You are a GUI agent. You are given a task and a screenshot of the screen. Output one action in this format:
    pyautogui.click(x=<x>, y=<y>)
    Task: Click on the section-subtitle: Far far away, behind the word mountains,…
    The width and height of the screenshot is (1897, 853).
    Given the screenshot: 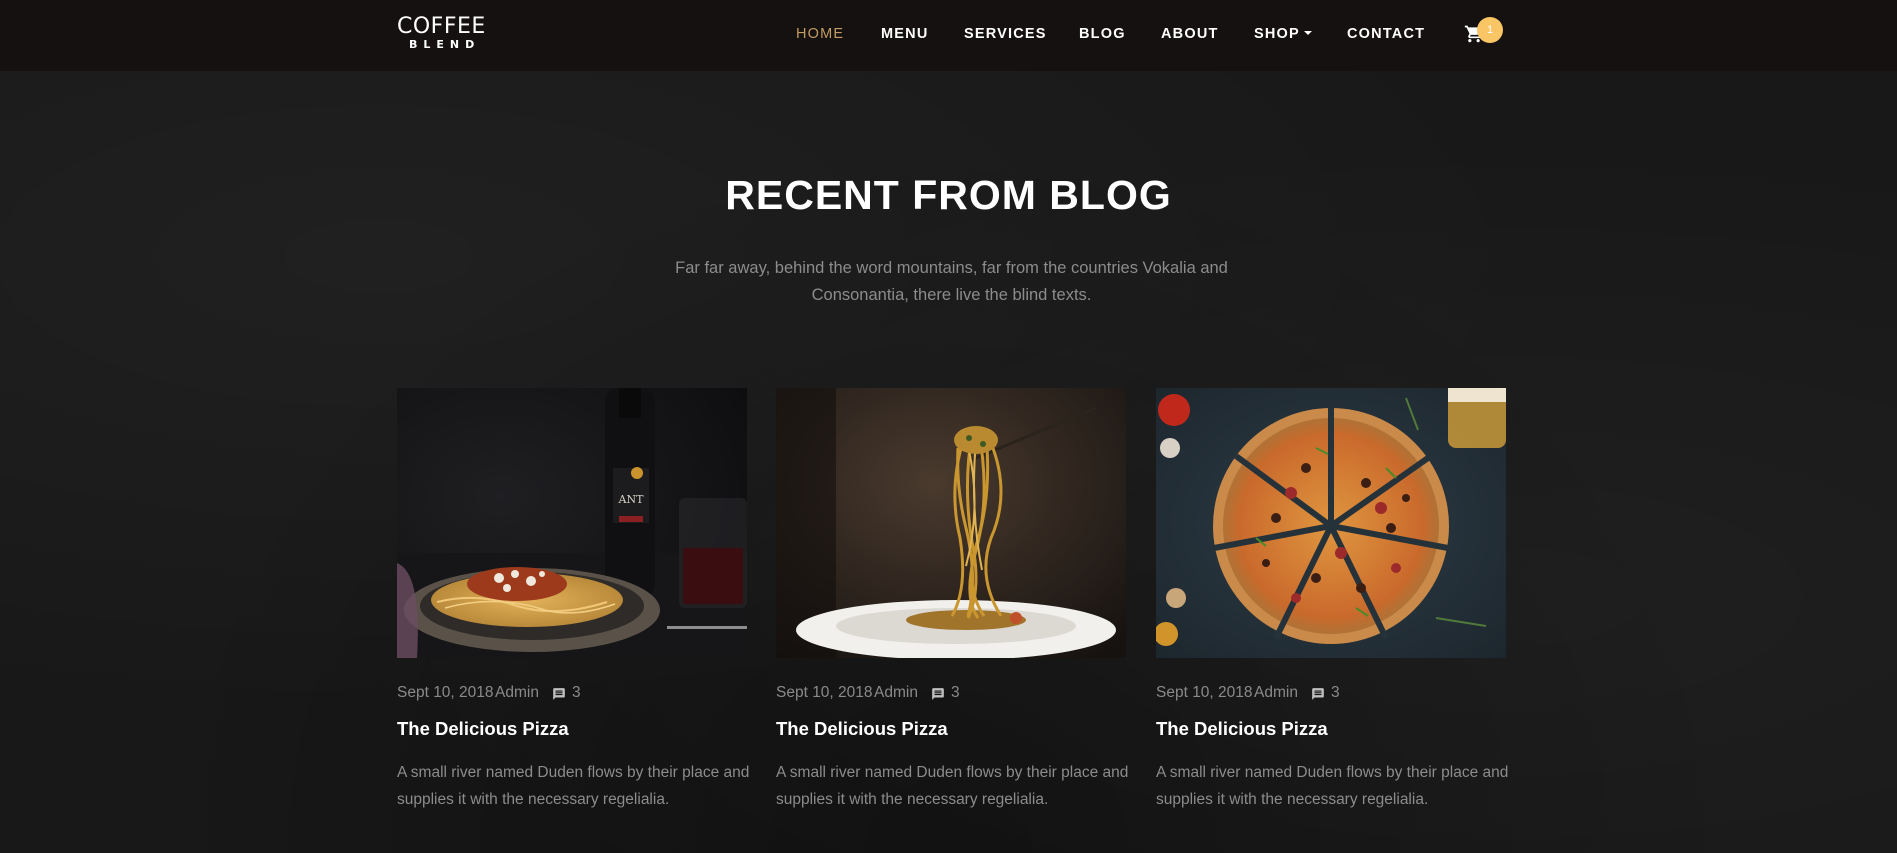 What is the action you would take?
    pyautogui.click(x=951, y=281)
    